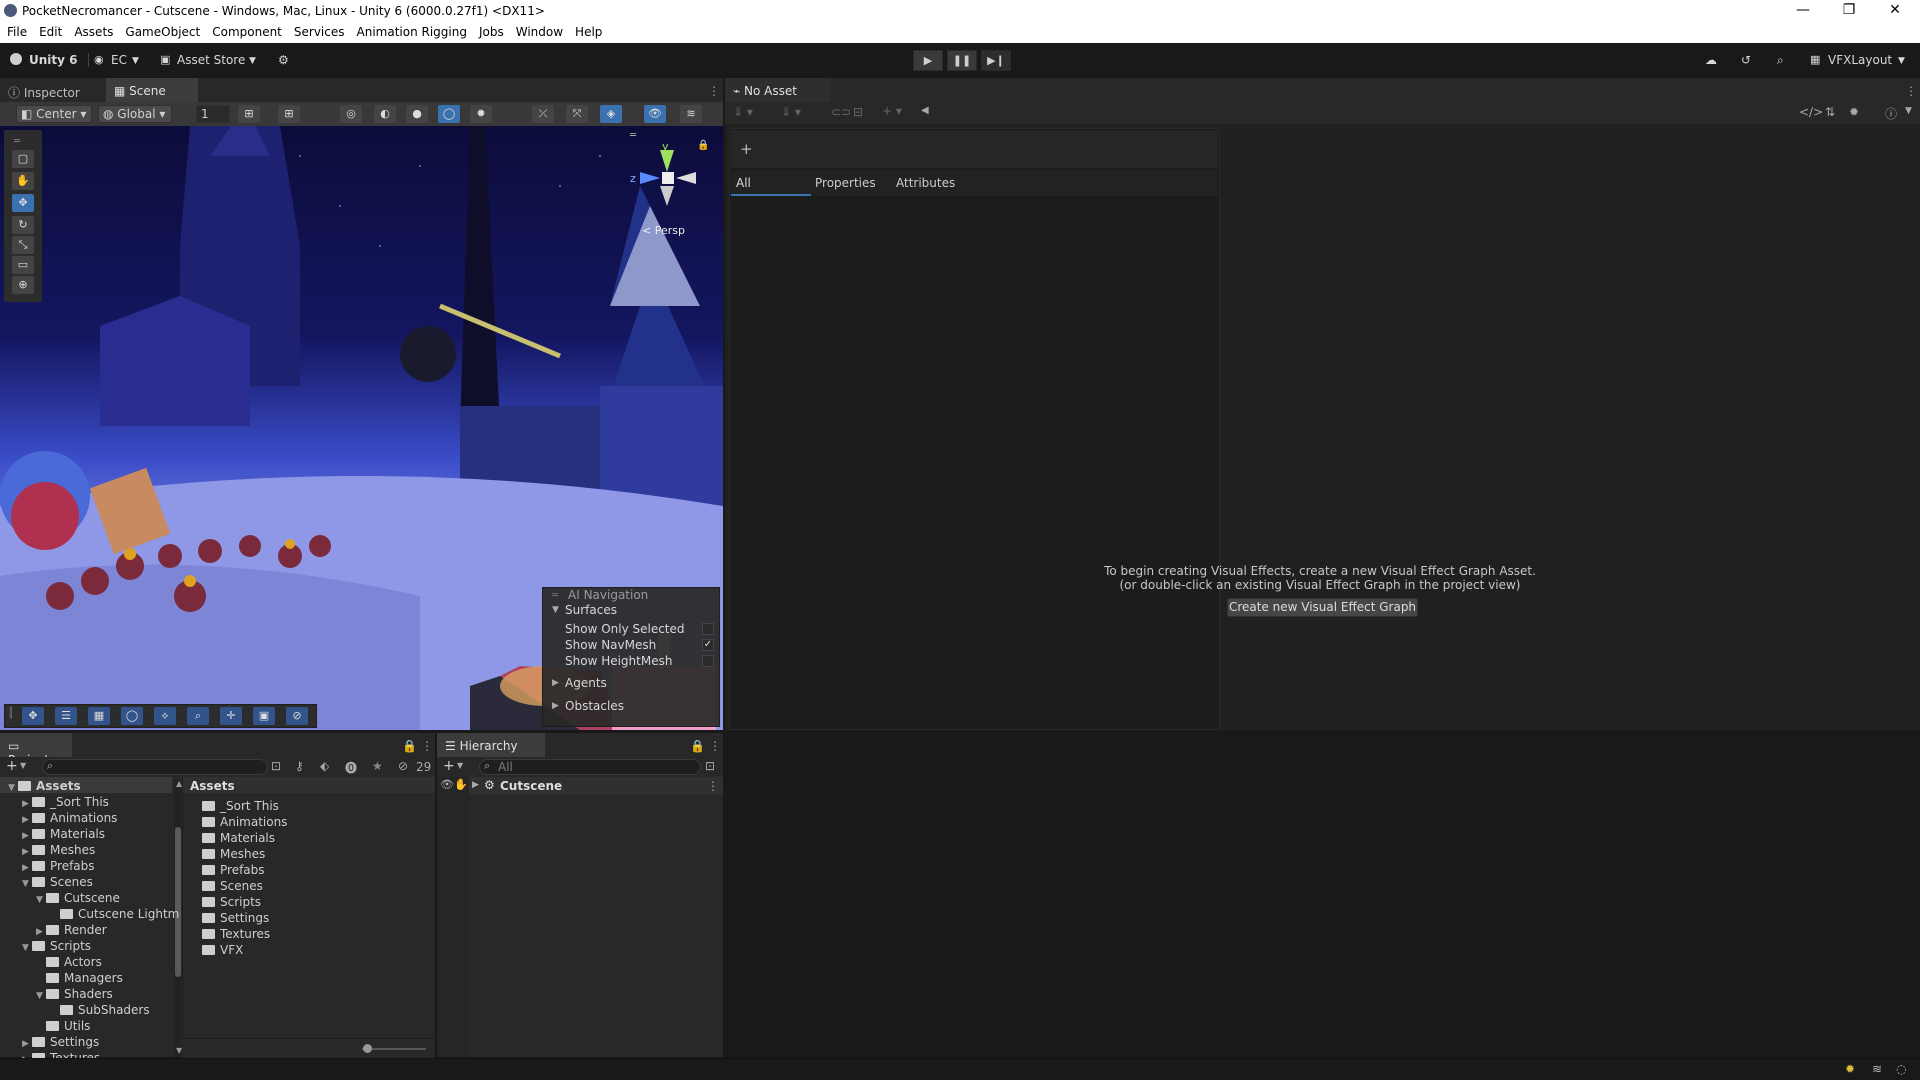 This screenshot has width=1920, height=1080. I want to click on drag-handle-icon: ═, so click(17, 141).